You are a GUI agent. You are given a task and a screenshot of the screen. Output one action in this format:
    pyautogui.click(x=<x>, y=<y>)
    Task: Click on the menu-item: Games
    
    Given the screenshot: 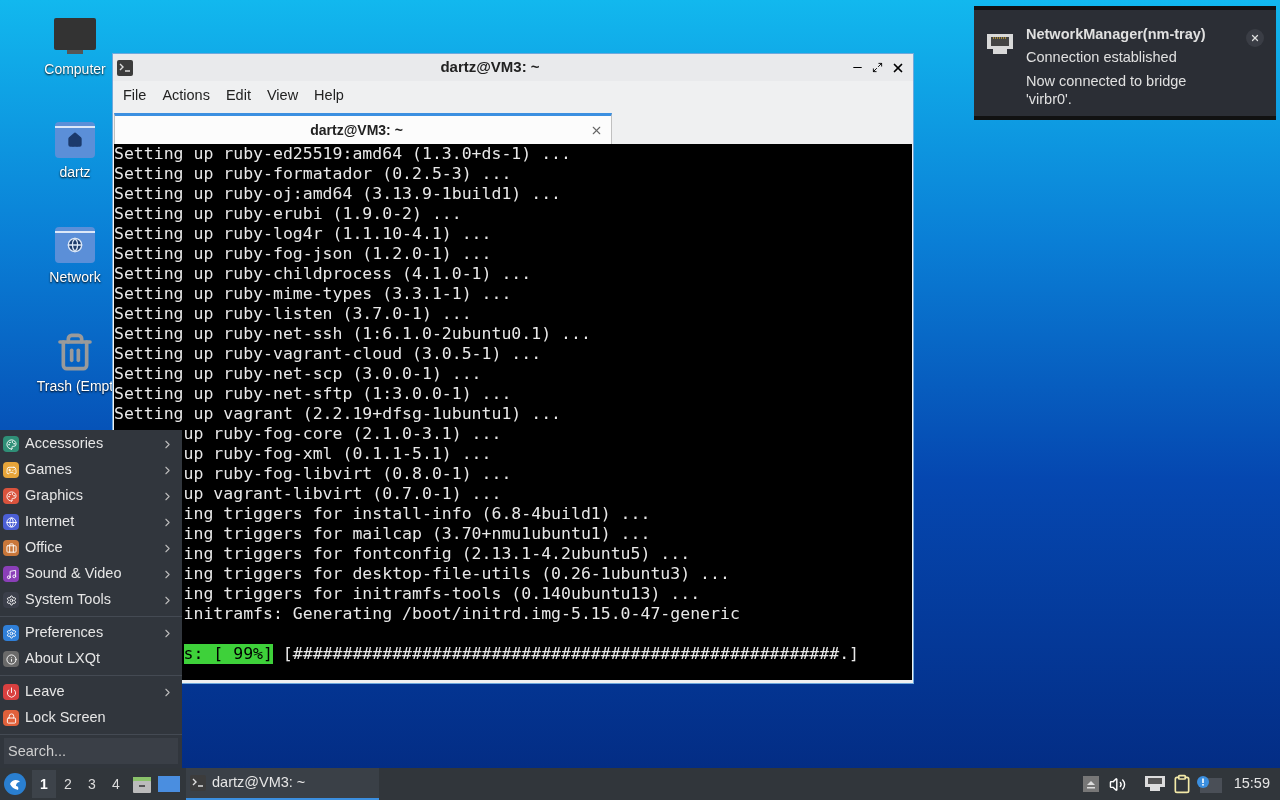 What is the action you would take?
    pyautogui.click(x=91, y=470)
    